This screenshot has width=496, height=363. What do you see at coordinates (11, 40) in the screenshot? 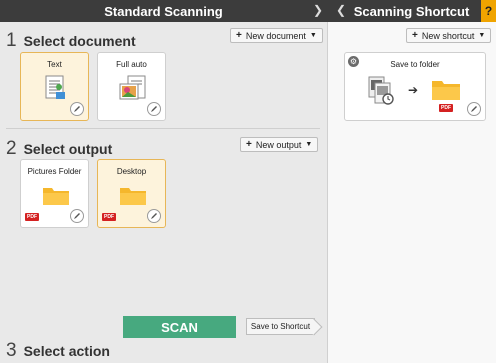
I see `section-number: 1` at bounding box center [11, 40].